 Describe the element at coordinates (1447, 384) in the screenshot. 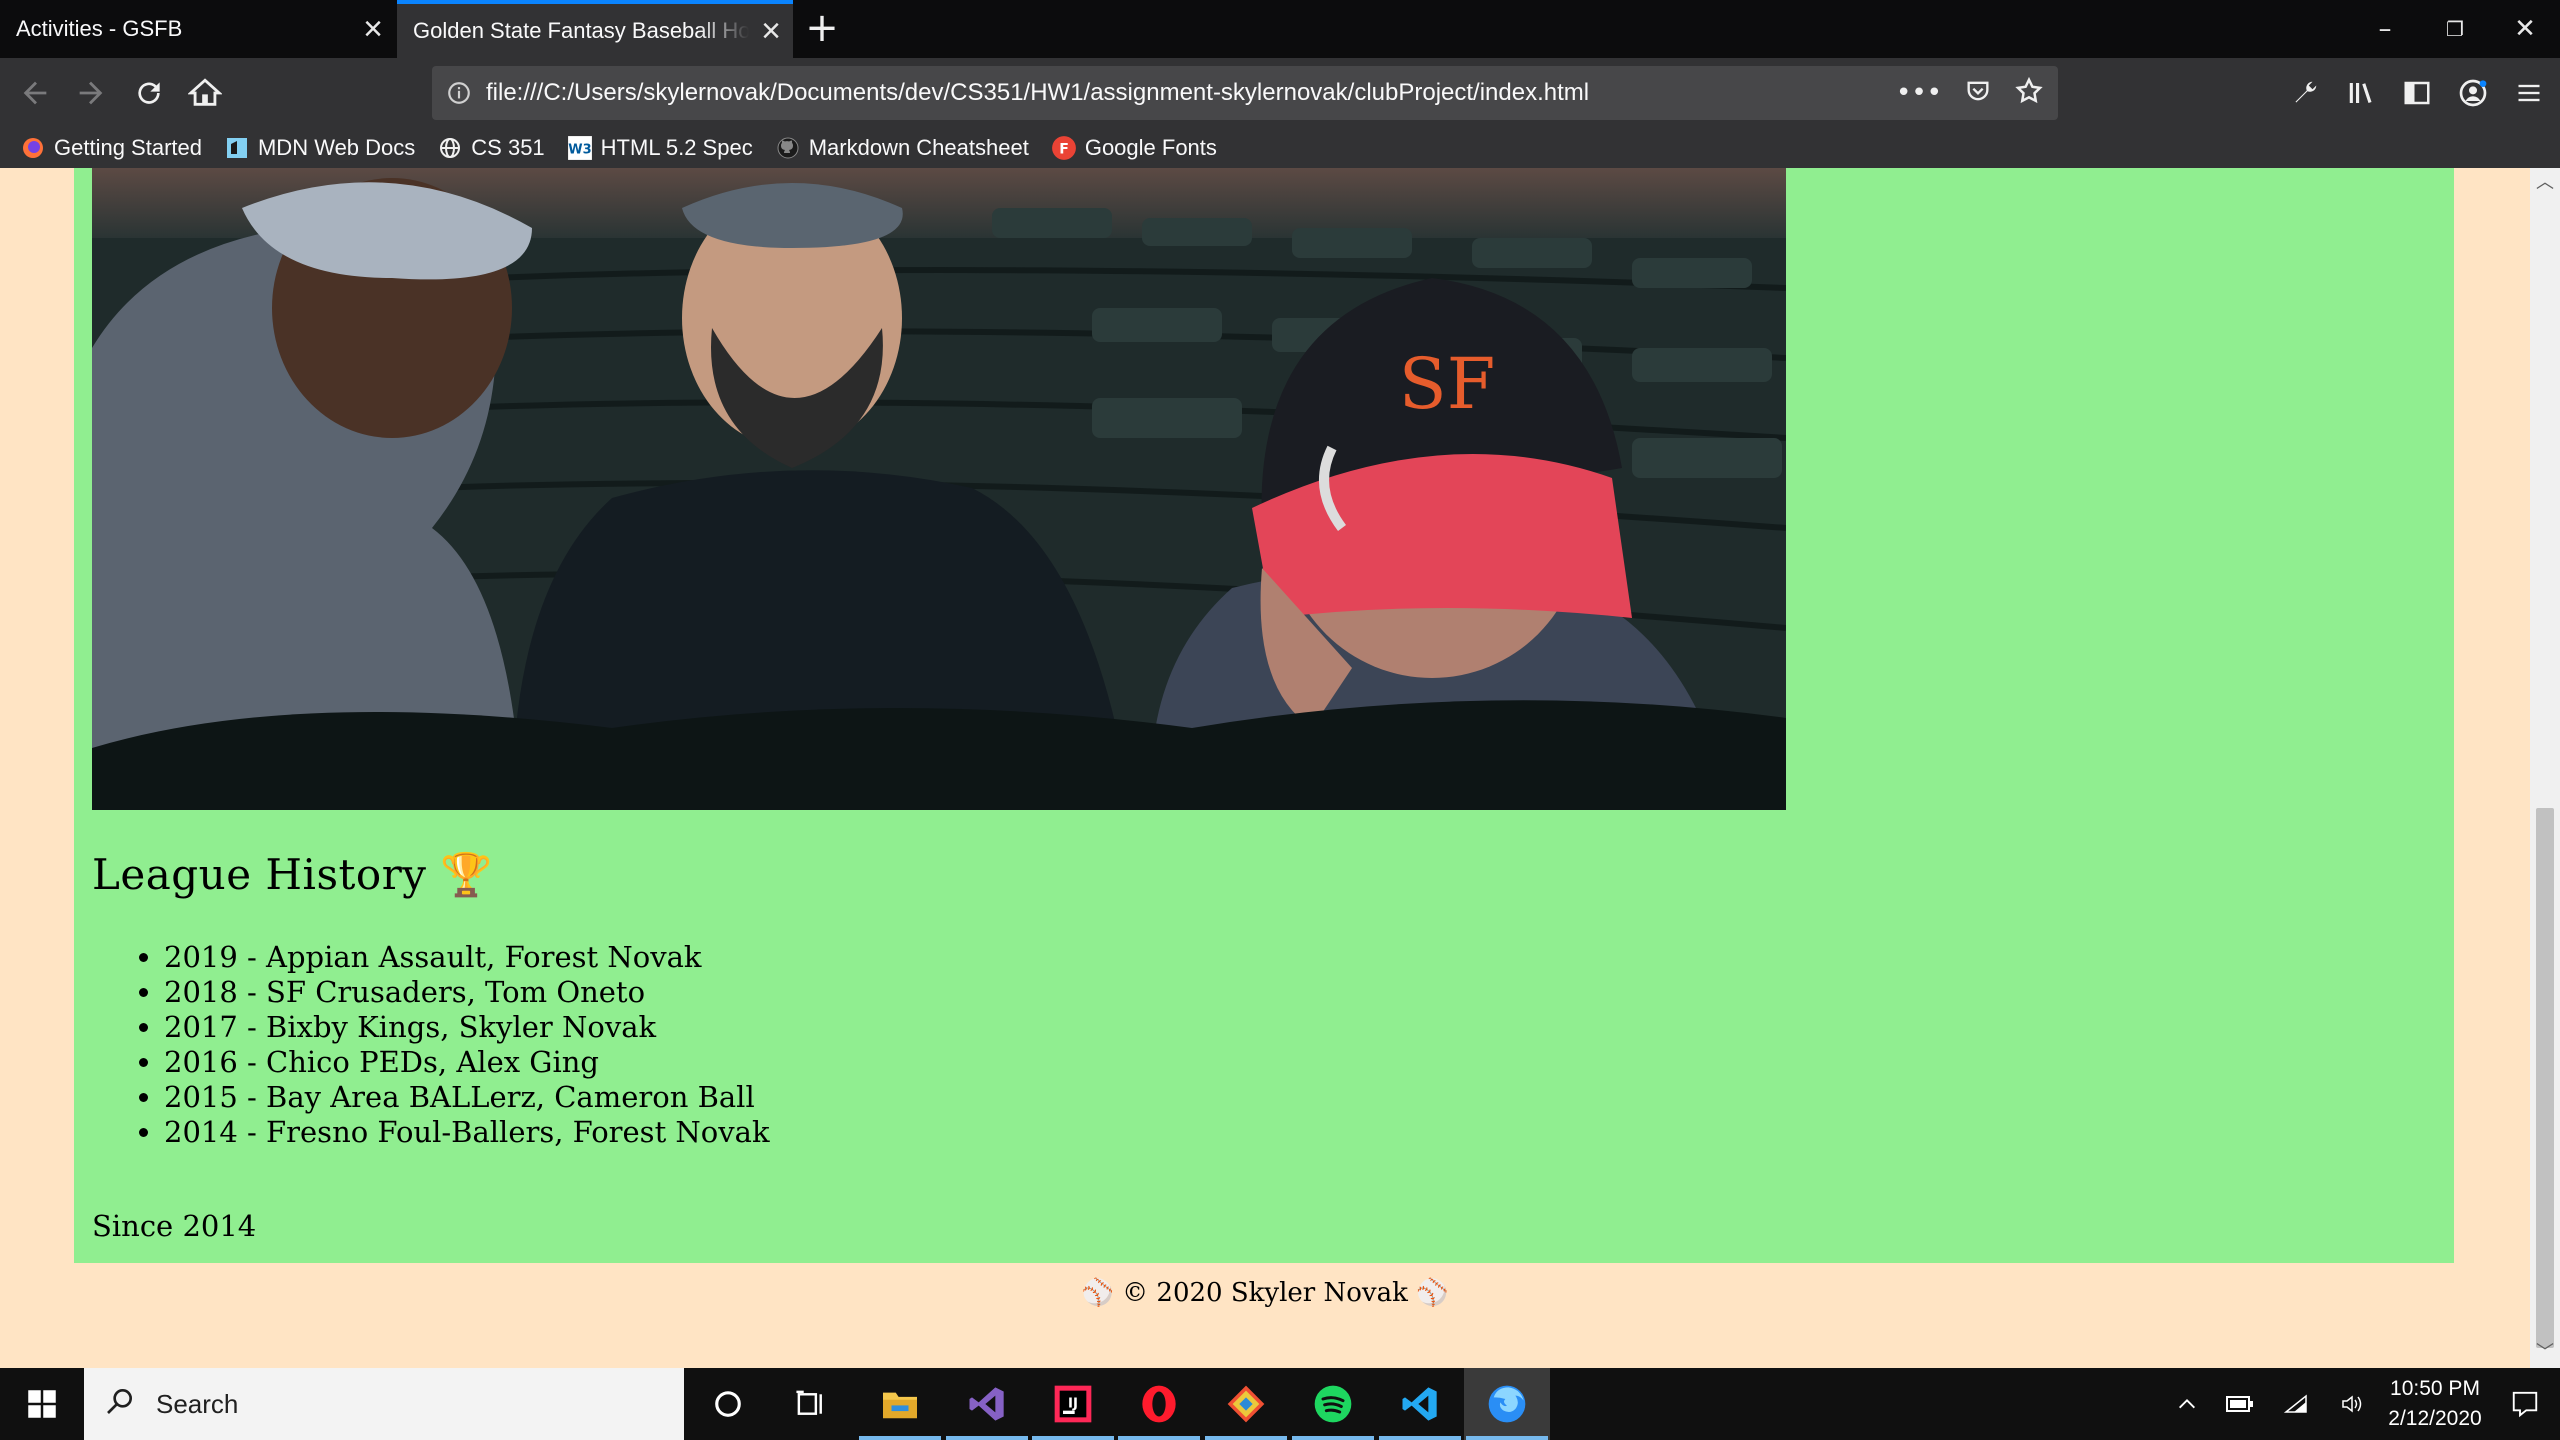

I see `svg-text: SF` at that location.